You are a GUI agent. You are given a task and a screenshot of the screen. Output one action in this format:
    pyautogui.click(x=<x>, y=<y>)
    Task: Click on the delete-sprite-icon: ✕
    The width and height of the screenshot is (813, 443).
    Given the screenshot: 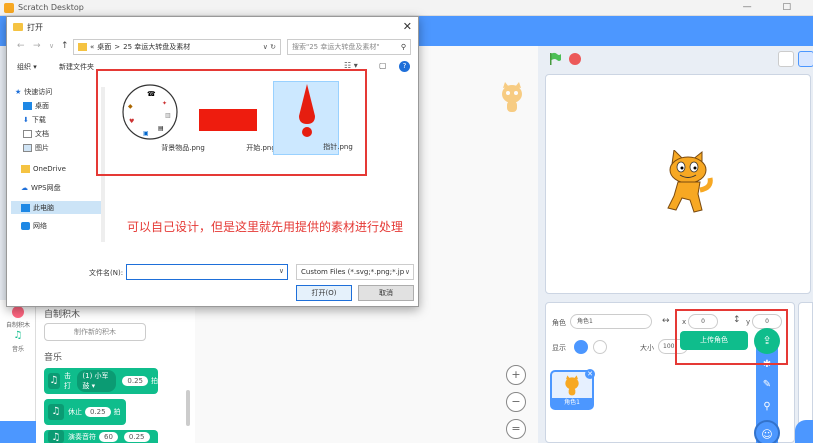 What is the action you would take?
    pyautogui.click(x=590, y=374)
    